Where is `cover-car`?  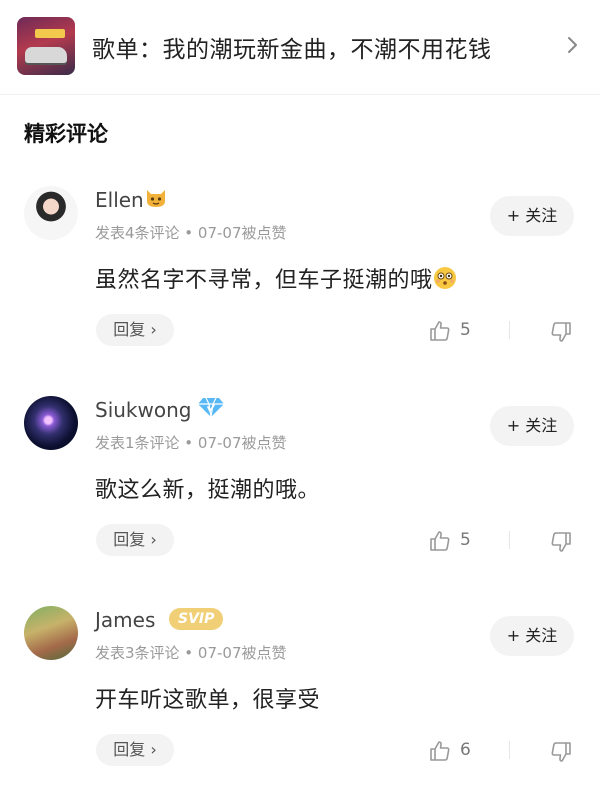
cover-car is located at coordinates (46, 55).